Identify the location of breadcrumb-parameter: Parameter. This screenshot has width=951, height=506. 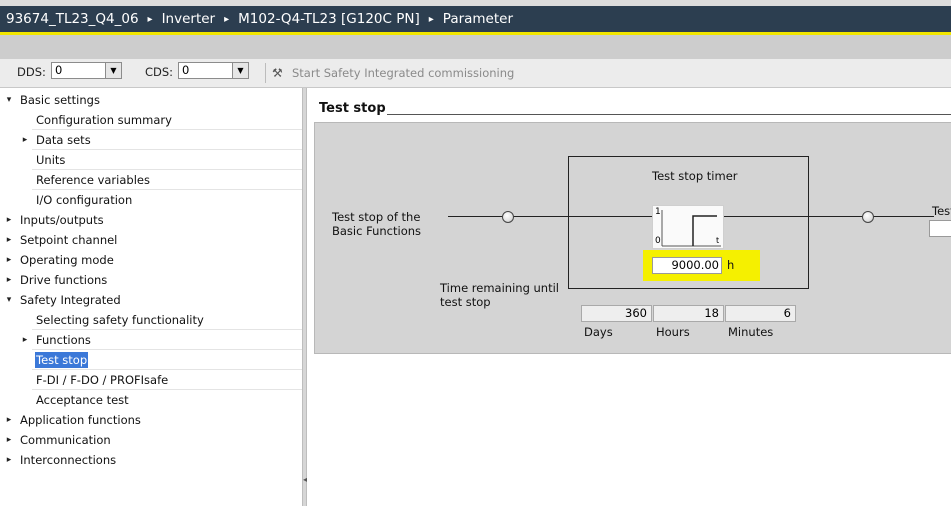
(478, 19).